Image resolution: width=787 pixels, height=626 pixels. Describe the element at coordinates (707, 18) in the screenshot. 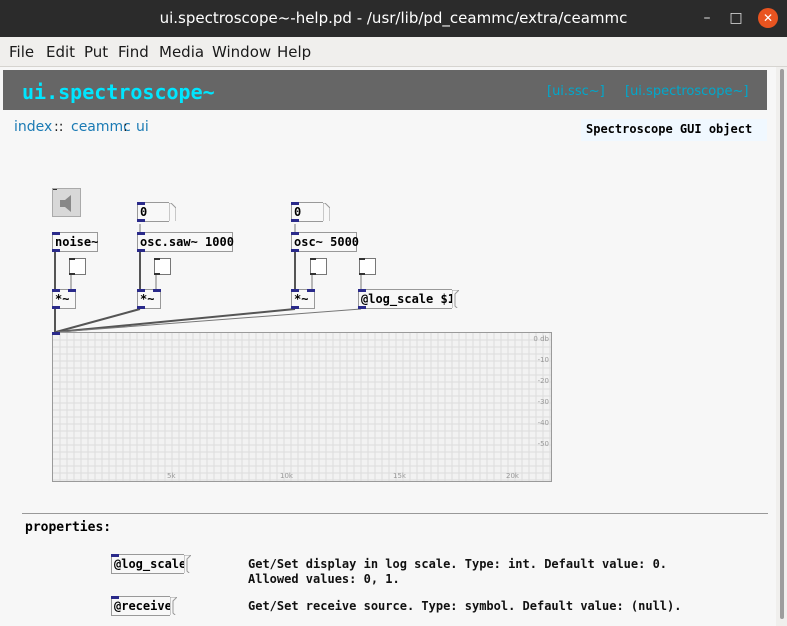

I see `minimize-button: –` at that location.